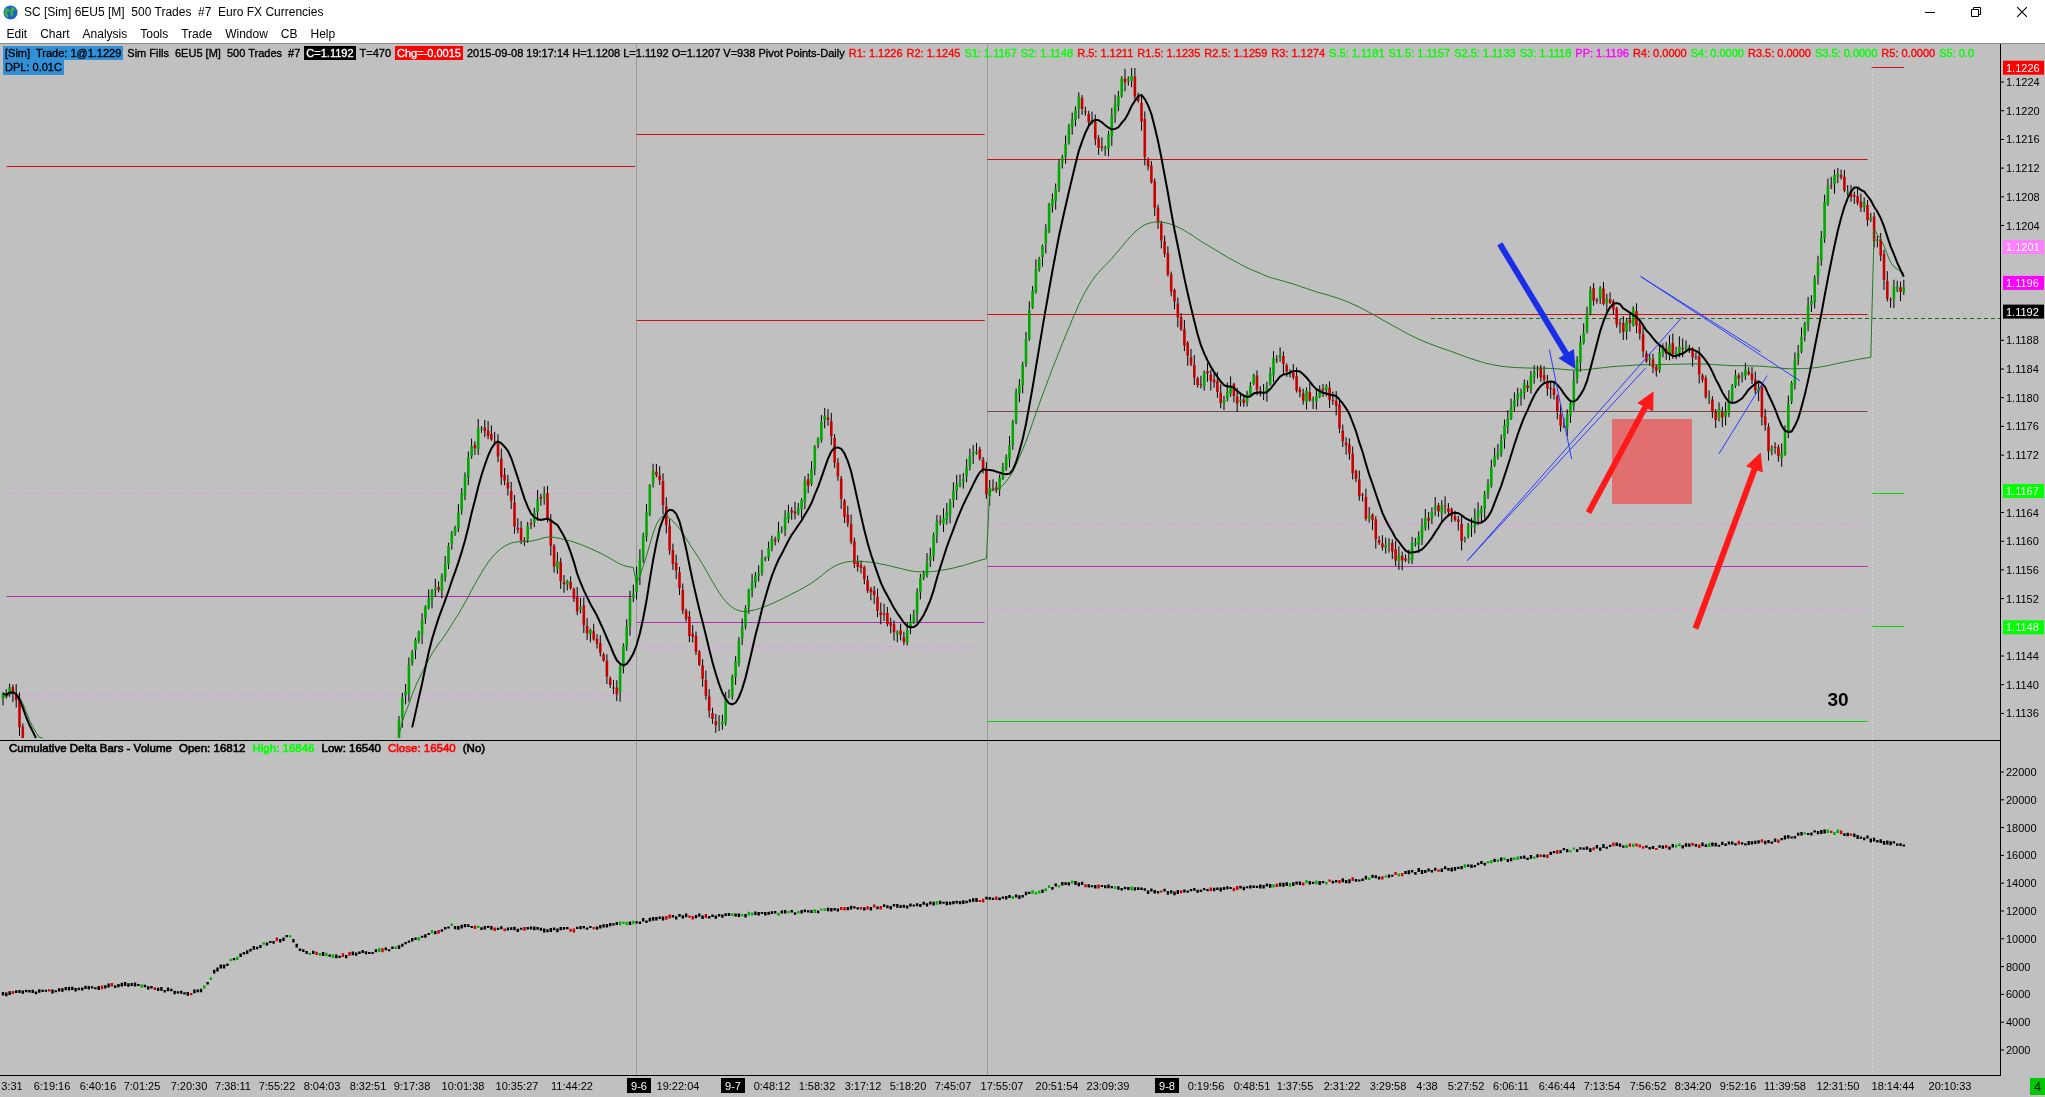 The image size is (2045, 1097). What do you see at coordinates (196, 33) in the screenshot?
I see `menu-item: Trade` at bounding box center [196, 33].